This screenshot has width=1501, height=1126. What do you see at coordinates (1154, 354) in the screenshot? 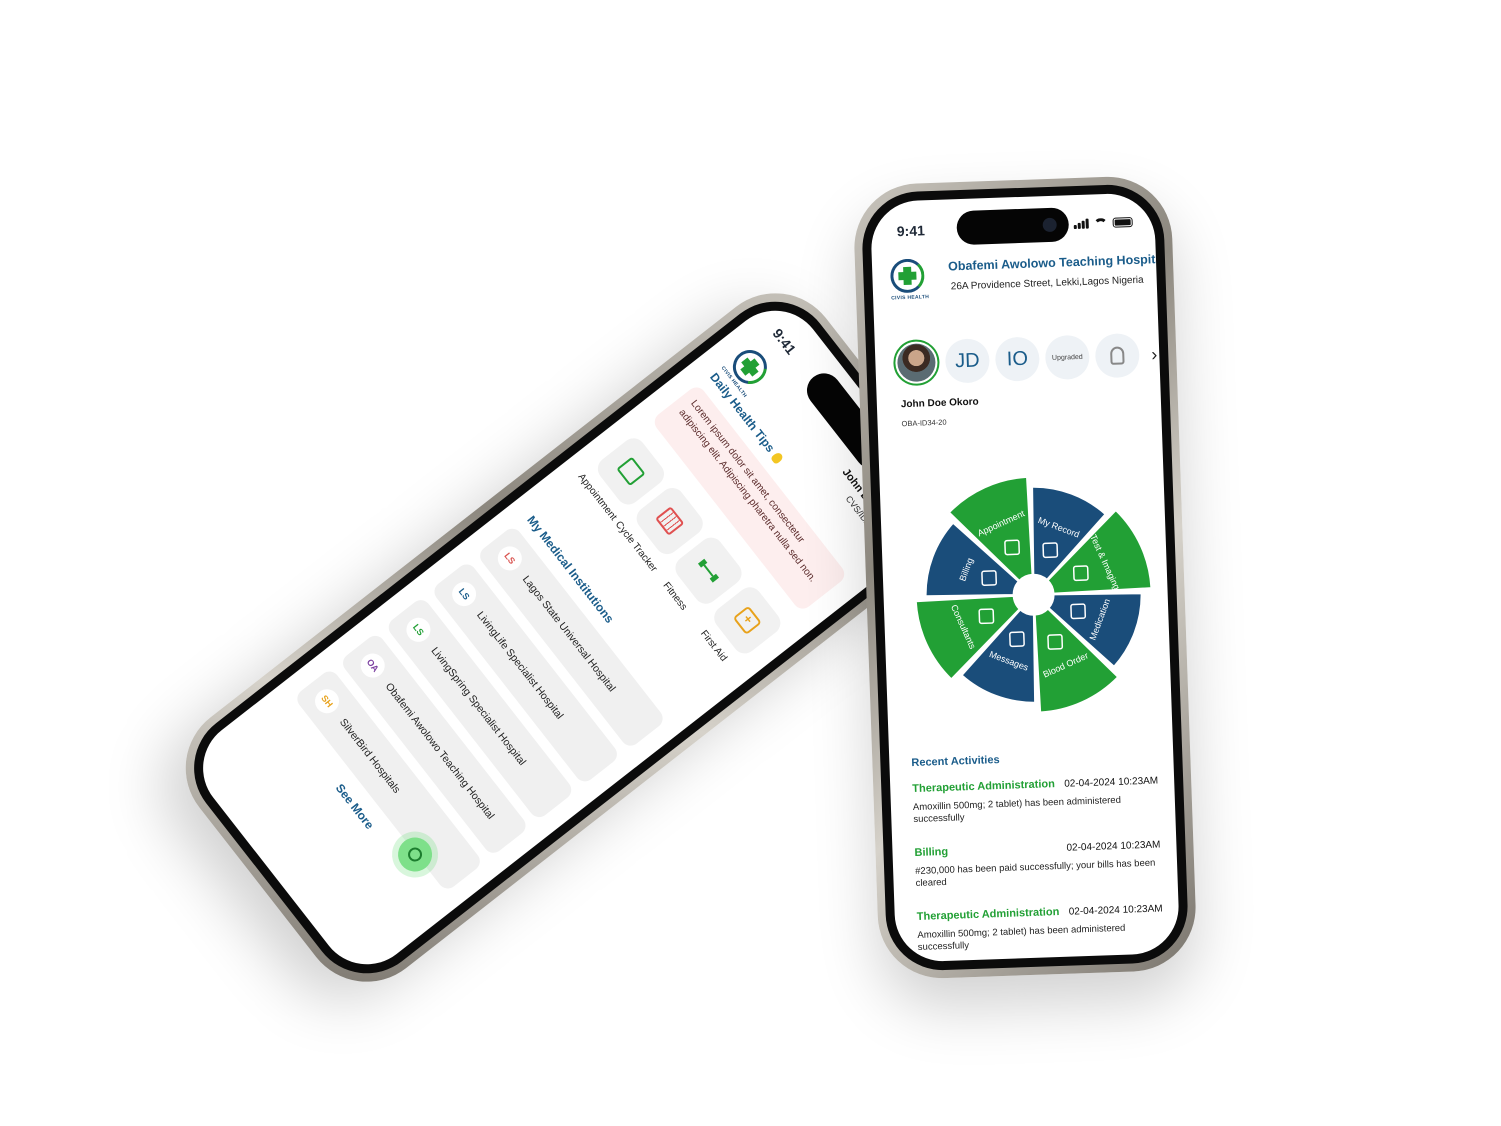
I see `chevron-right-icon: ›` at bounding box center [1154, 354].